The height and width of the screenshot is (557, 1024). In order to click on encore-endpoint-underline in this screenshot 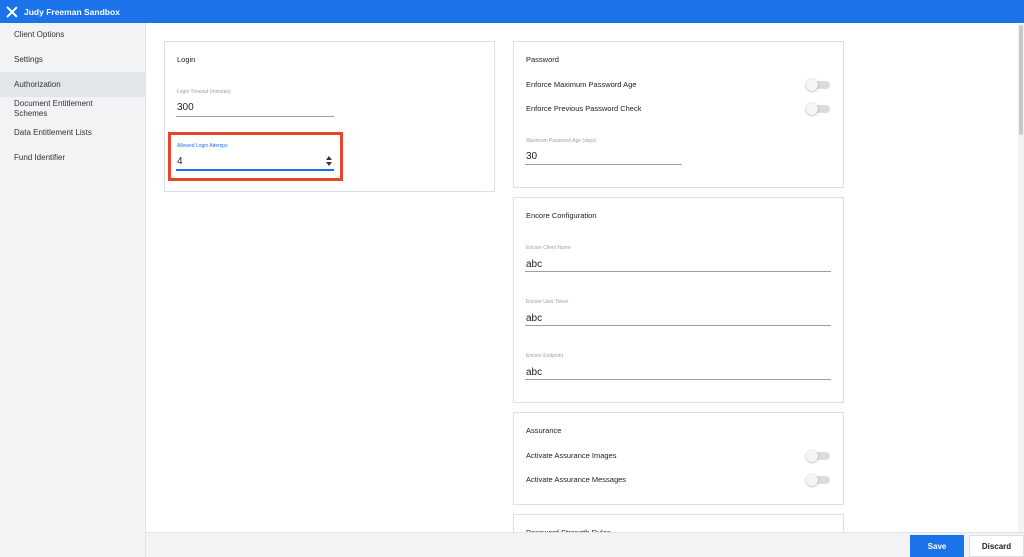, I will do `click(678, 379)`.